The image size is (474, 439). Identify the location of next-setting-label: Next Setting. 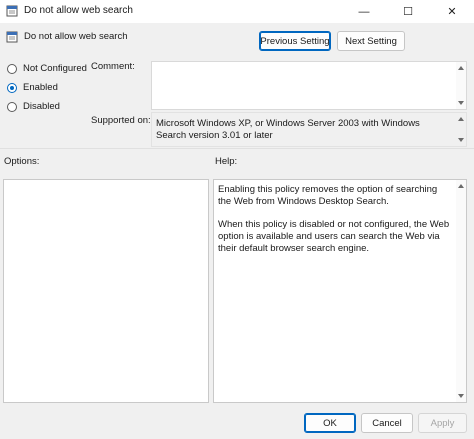
(371, 41).